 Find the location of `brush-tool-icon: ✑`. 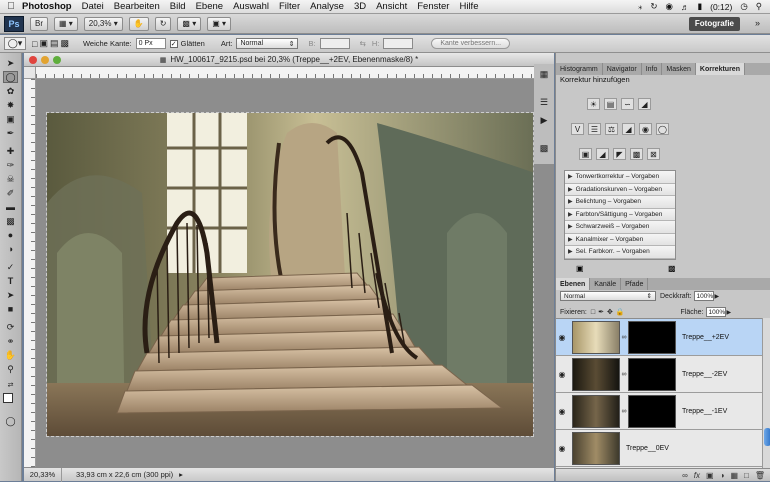

brush-tool-icon: ✑ is located at coordinates (10, 165).